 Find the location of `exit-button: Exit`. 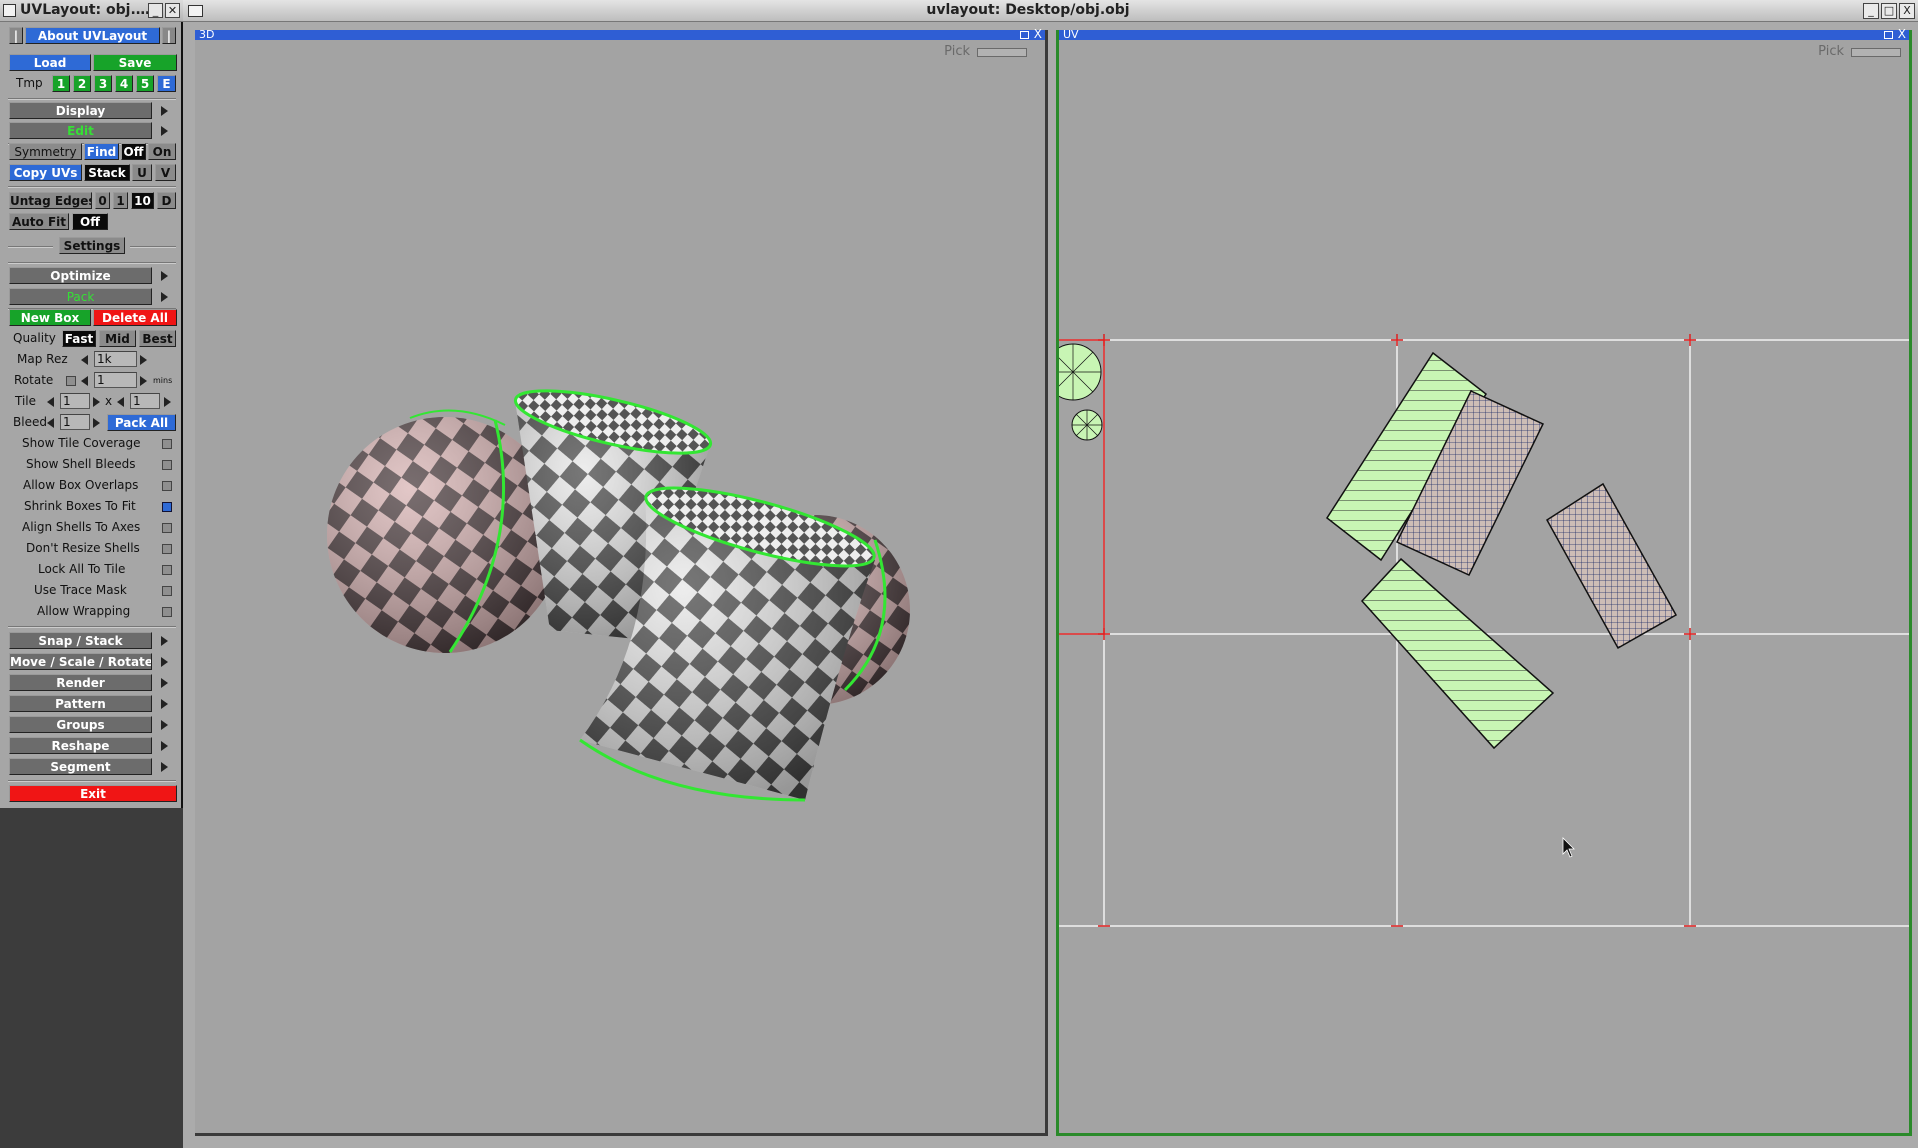

exit-button: Exit is located at coordinates (93, 793).